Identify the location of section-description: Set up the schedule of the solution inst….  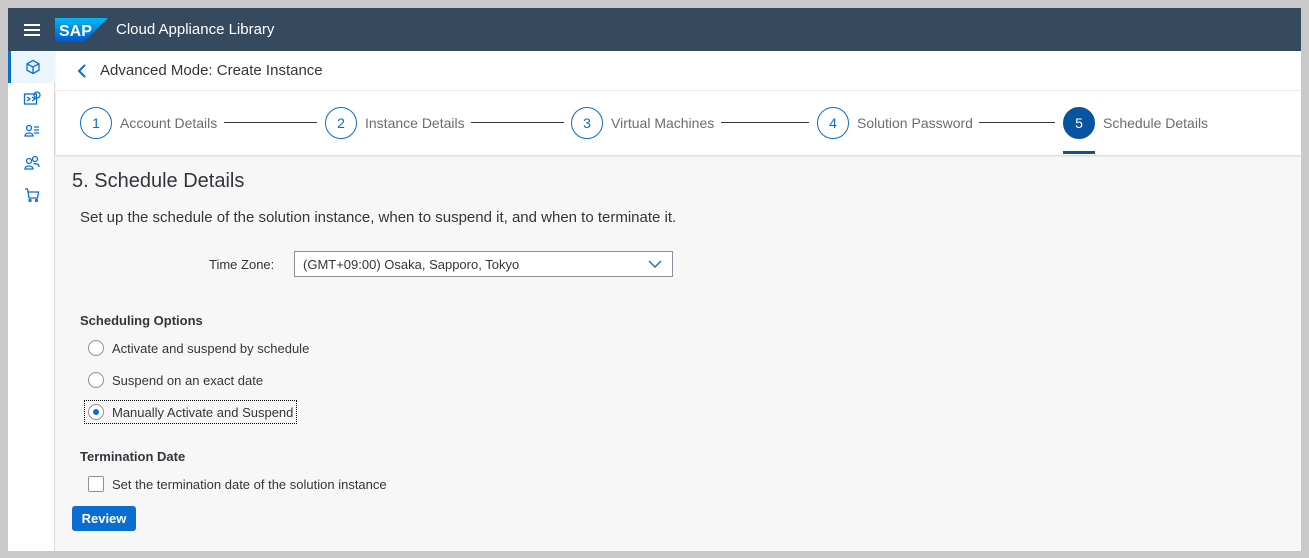
(378, 217).